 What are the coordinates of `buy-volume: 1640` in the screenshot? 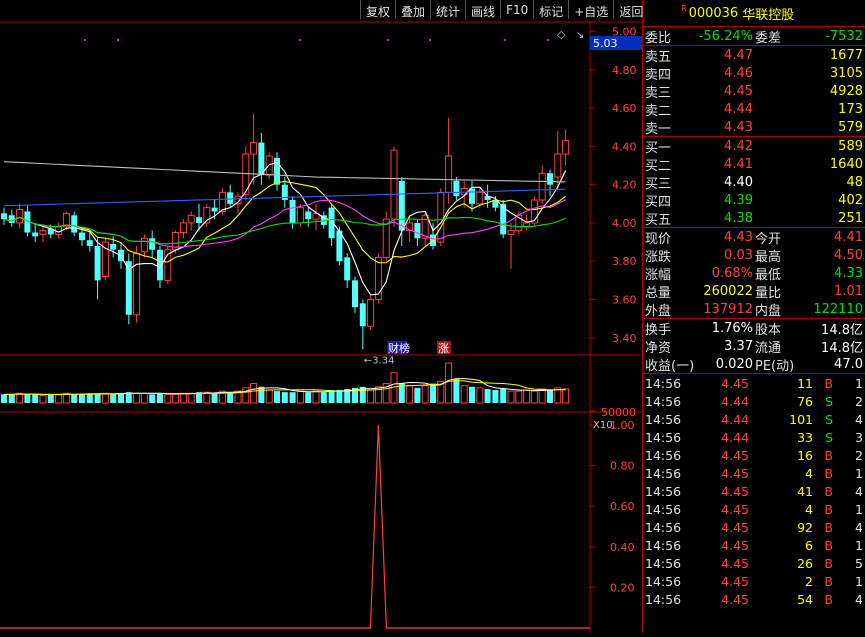 It's located at (846, 164).